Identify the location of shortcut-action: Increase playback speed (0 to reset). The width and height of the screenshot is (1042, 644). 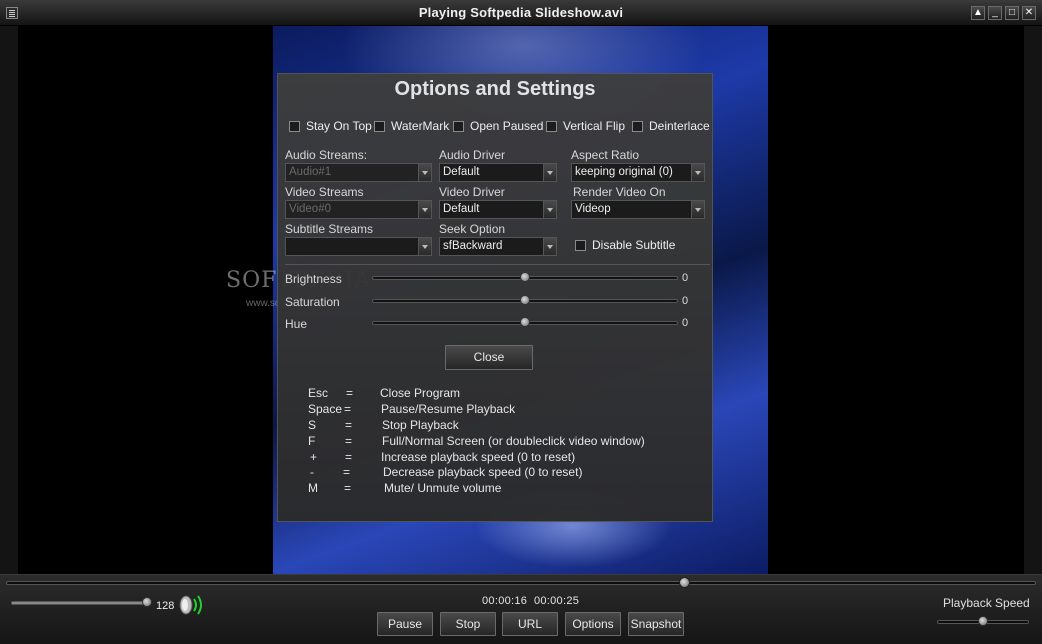
(478, 457).